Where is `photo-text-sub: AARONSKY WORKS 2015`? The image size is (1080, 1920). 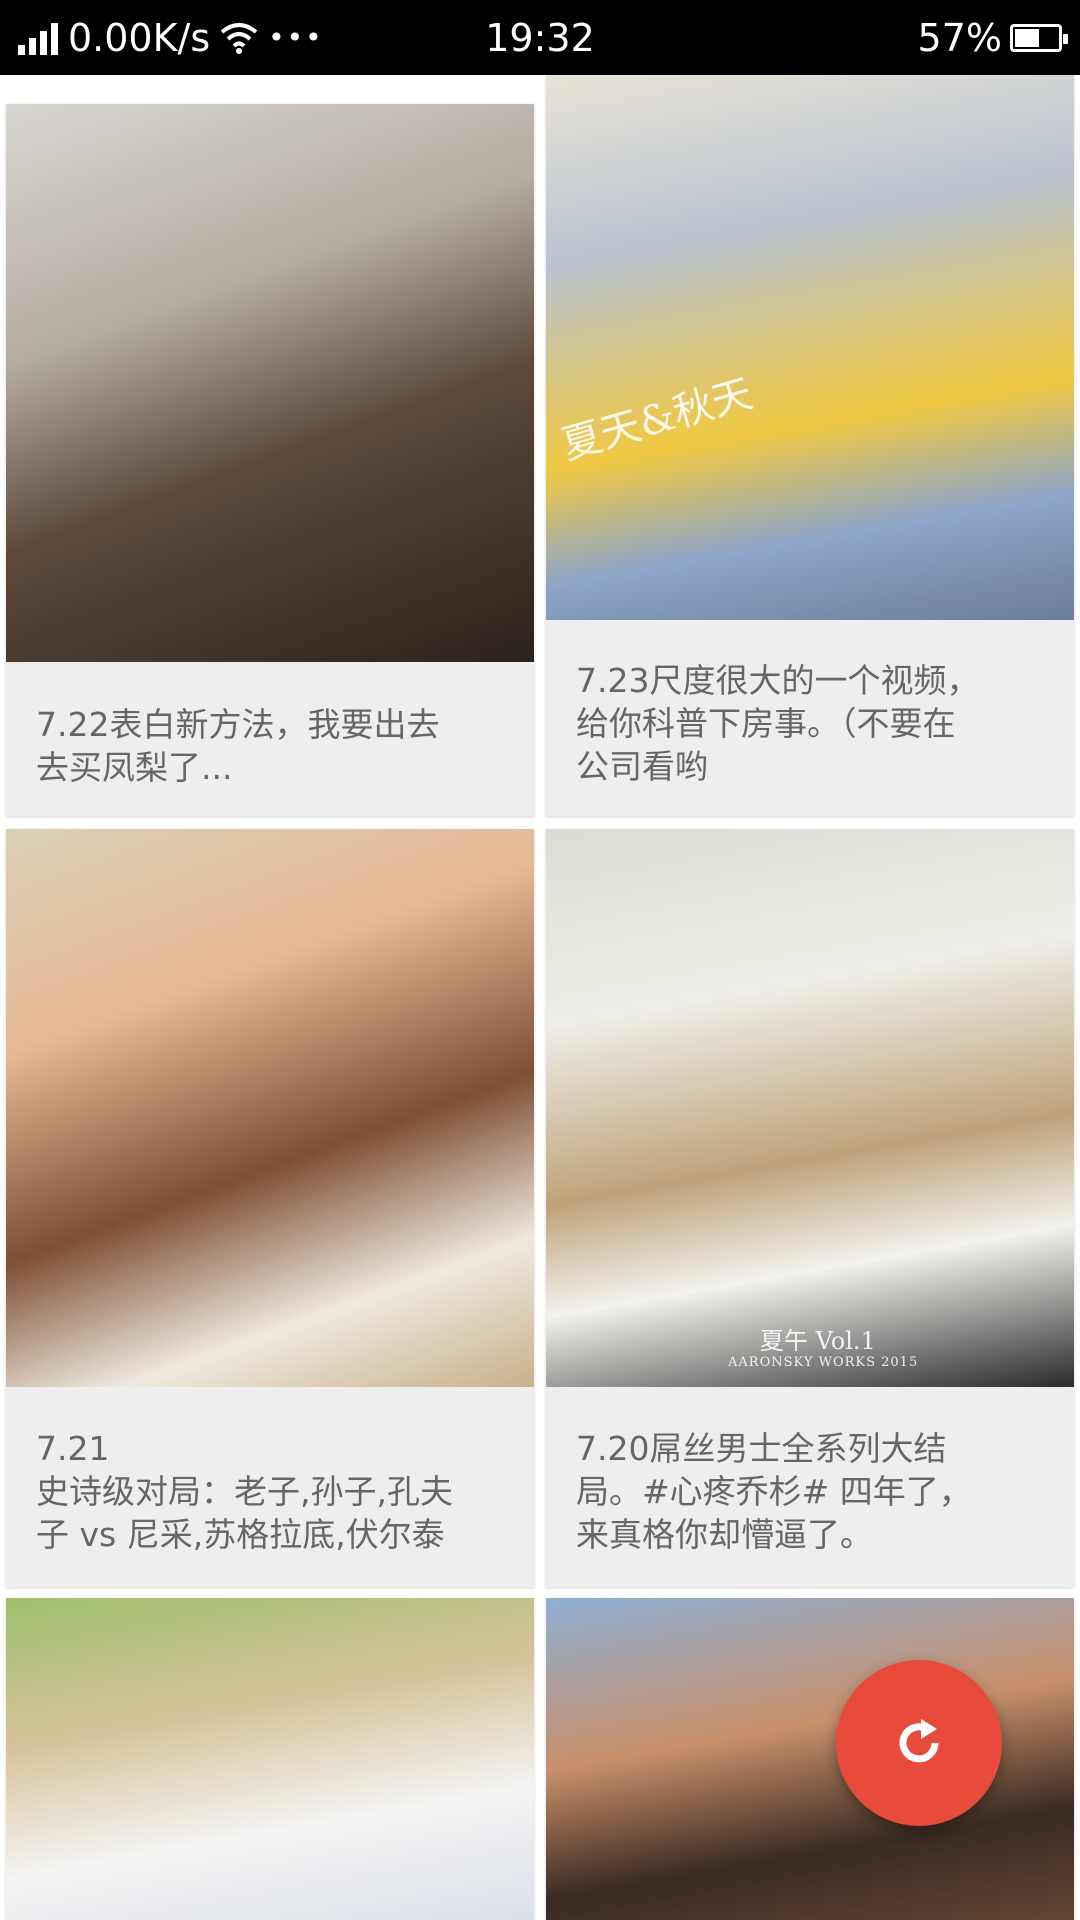 photo-text-sub: AARONSKY WORKS 2015 is located at coordinates (823, 1362).